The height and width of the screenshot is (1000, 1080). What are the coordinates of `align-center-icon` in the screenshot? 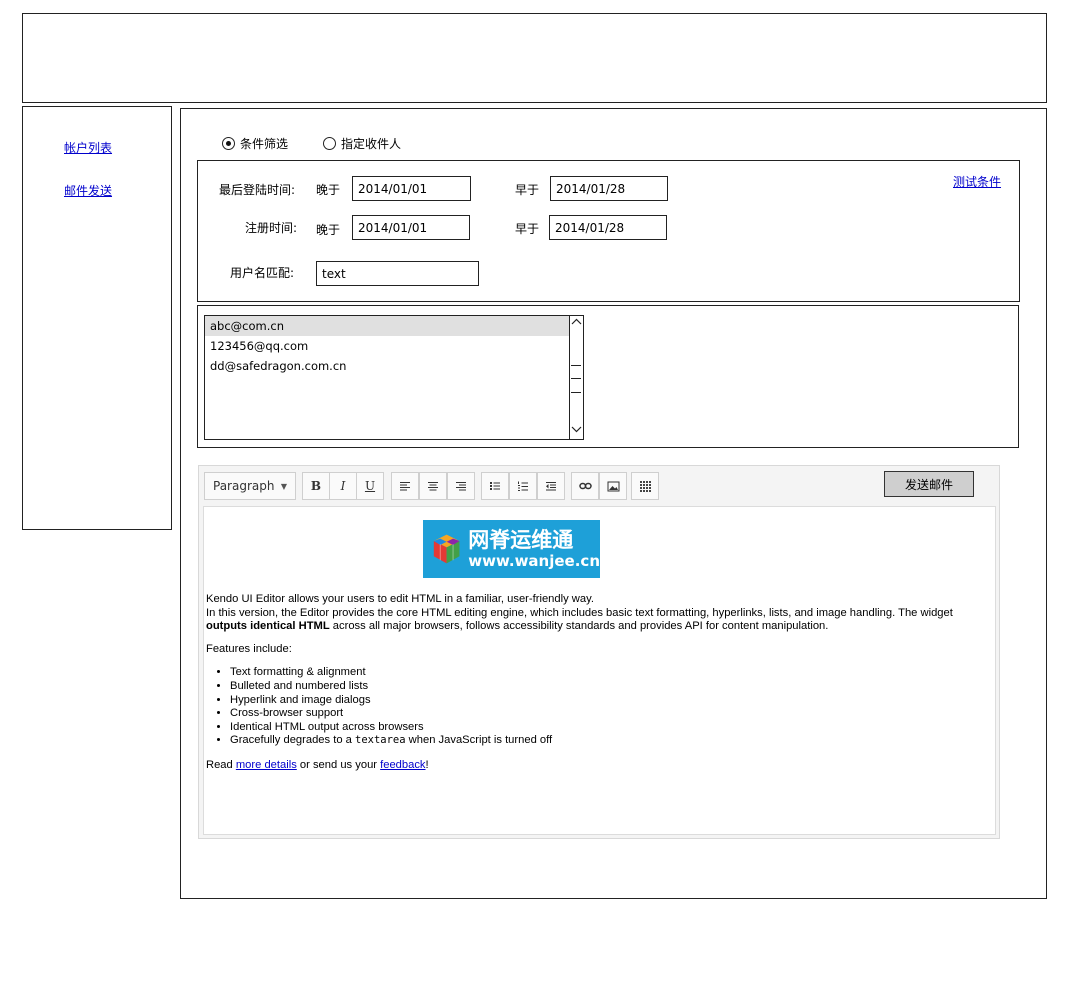 It's located at (433, 486).